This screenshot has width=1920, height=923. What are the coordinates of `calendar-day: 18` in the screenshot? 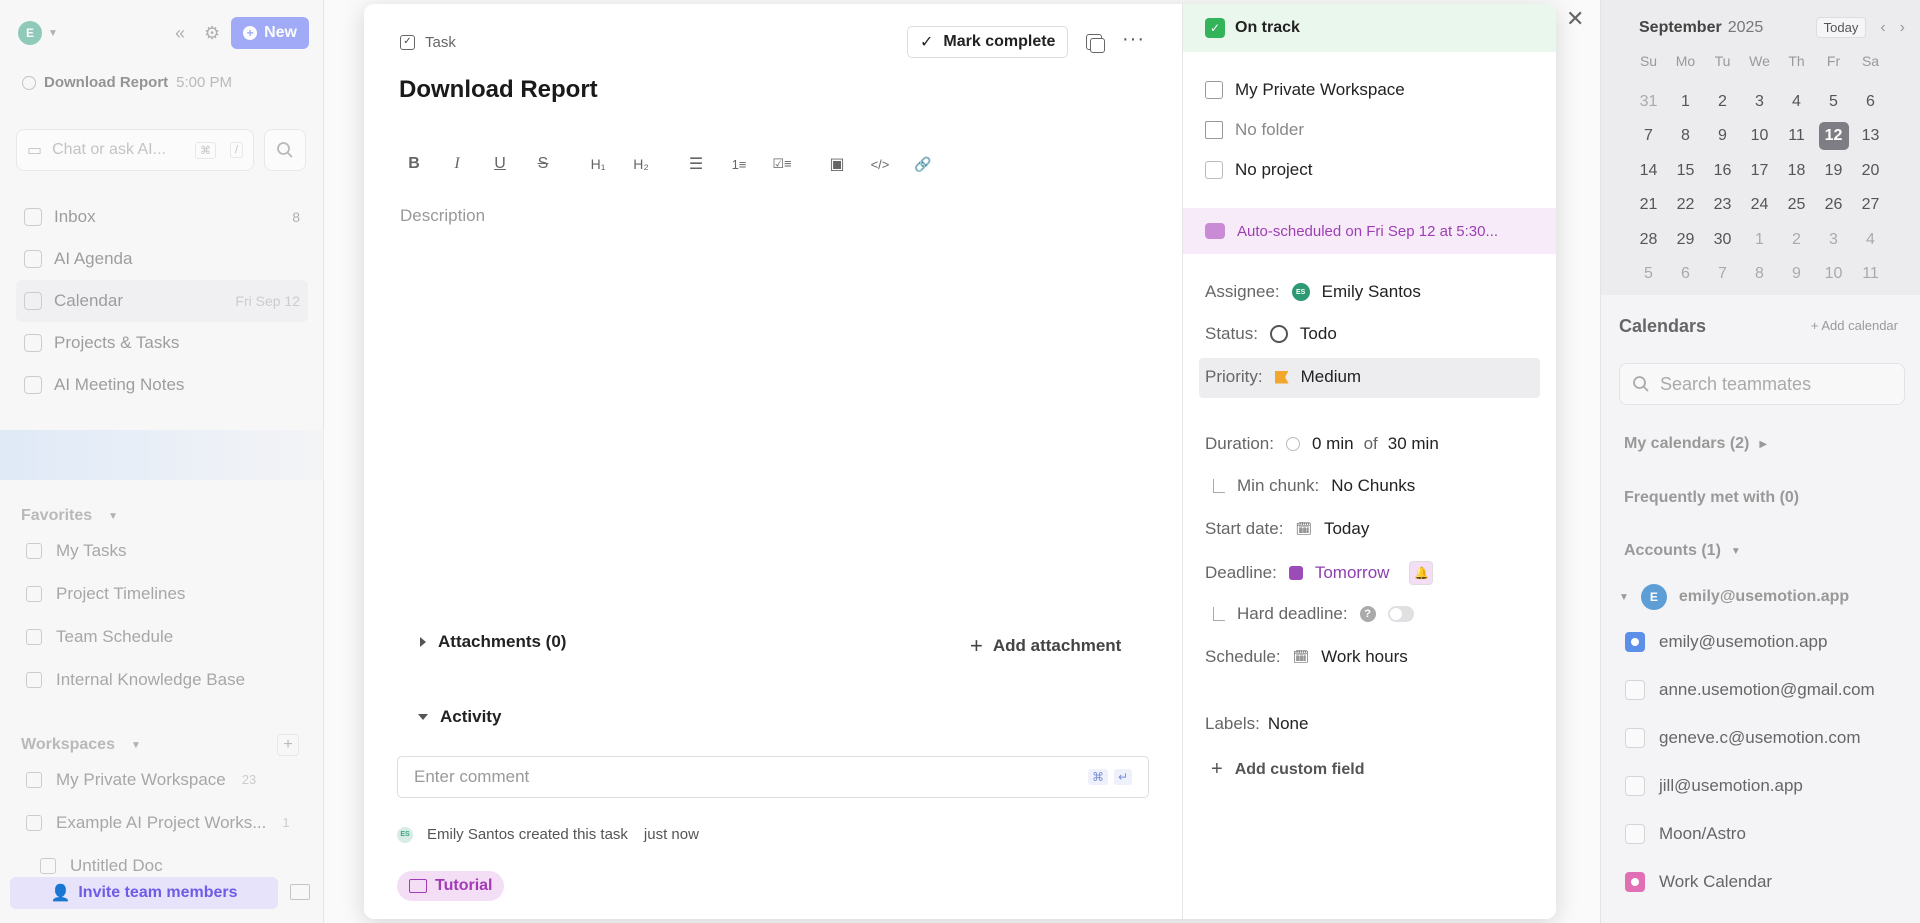 It's located at (1796, 171).